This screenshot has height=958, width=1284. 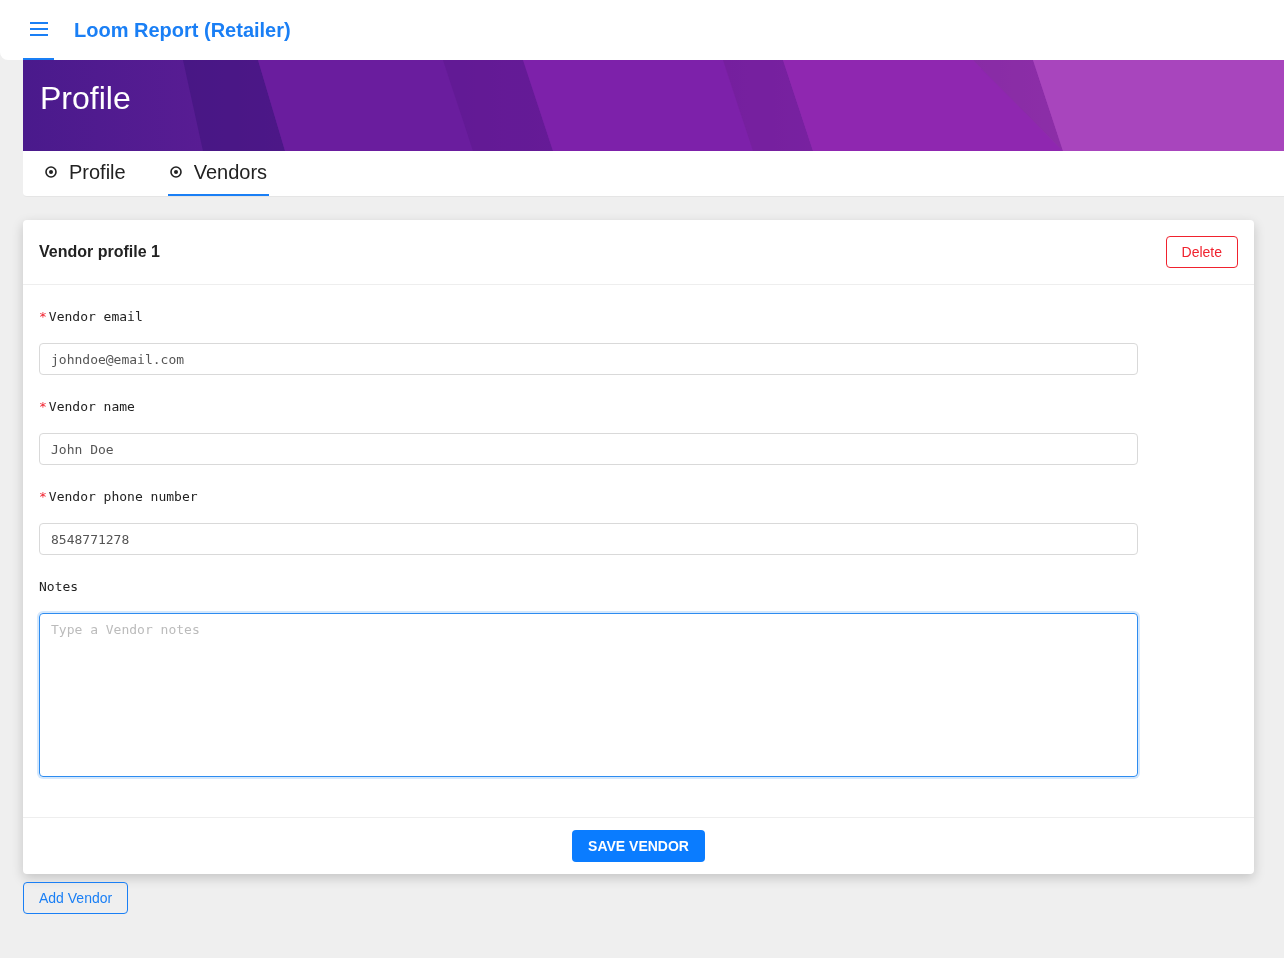 What do you see at coordinates (85, 98) in the screenshot?
I see `page-title: Profile` at bounding box center [85, 98].